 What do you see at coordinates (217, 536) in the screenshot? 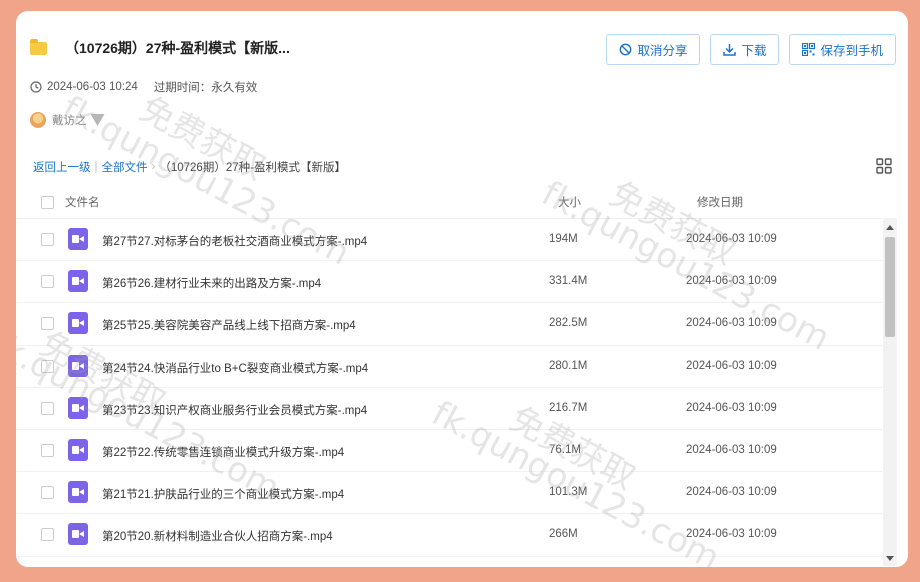
I see `file-name: 第20节20.新材料制造业合伙人招商方案-.mp4` at bounding box center [217, 536].